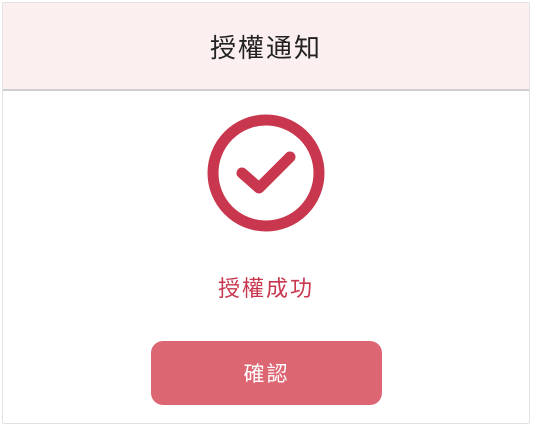 The width and height of the screenshot is (533, 426). I want to click on check-circle-icon, so click(266, 173).